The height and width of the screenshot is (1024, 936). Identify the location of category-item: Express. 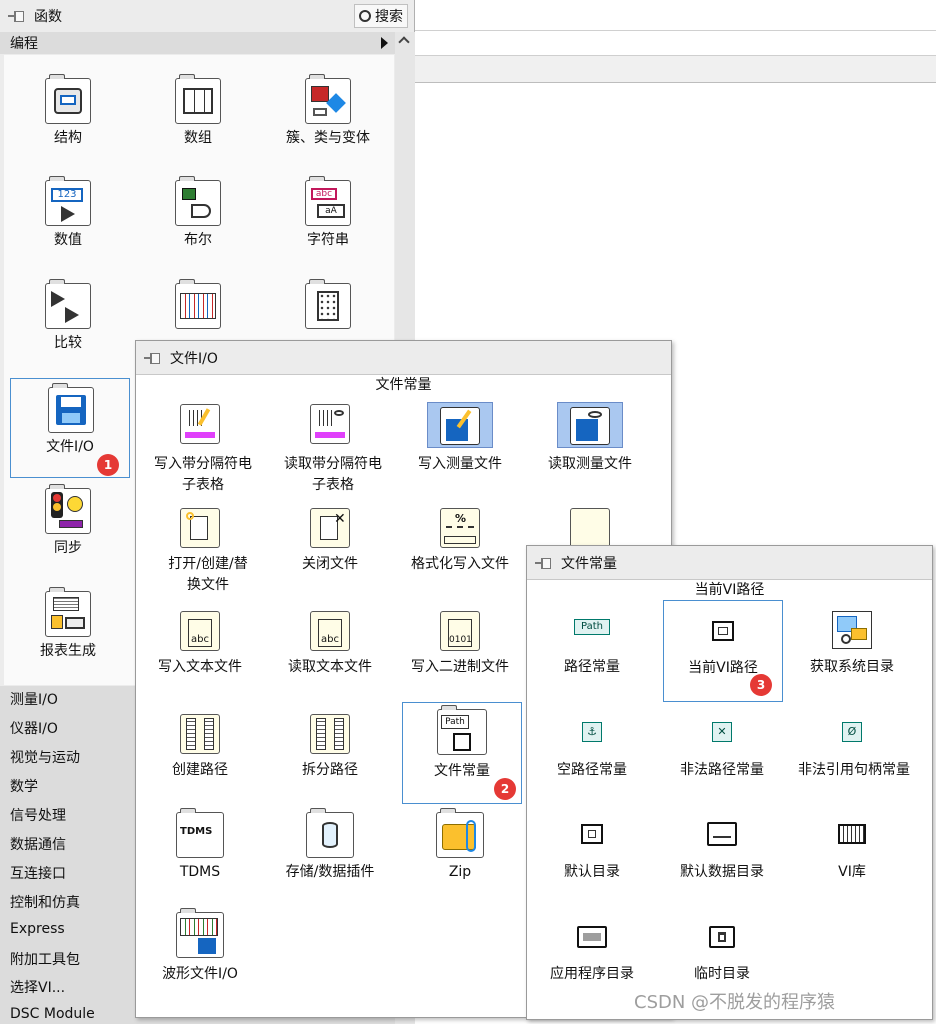
(37, 929).